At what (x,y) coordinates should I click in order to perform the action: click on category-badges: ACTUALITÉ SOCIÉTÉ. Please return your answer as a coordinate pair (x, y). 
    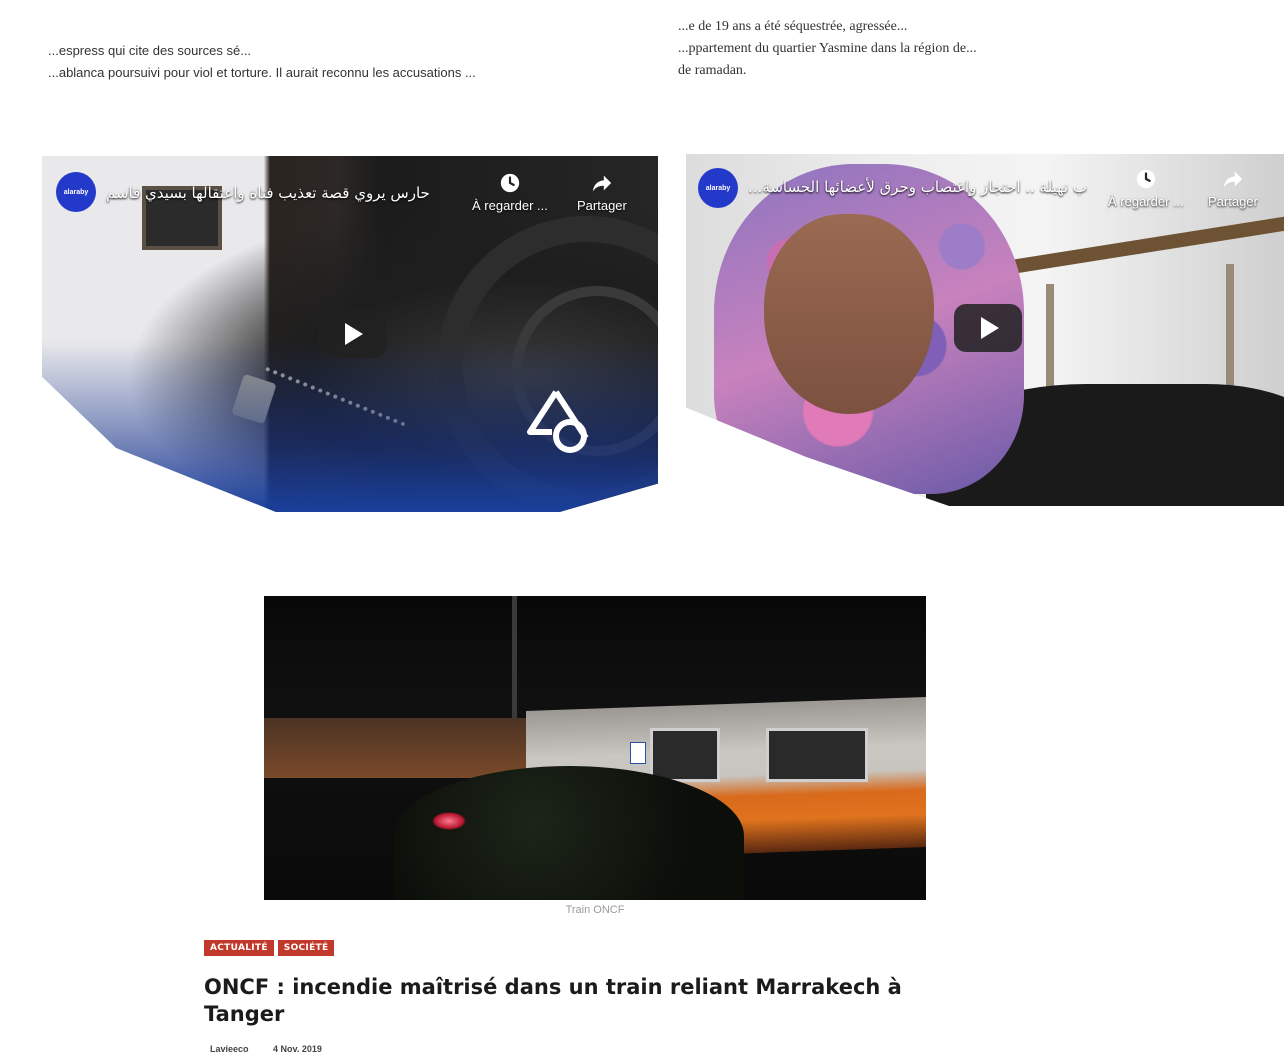
    Looking at the image, I should click on (269, 948).